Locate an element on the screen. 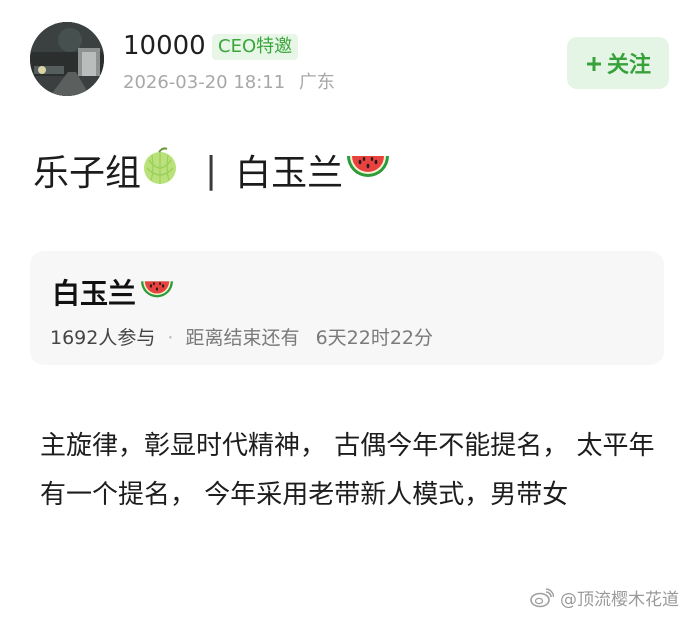  poll-meta: 1692人参与 · 距离结束还有 6天22时22分 is located at coordinates (241, 338).